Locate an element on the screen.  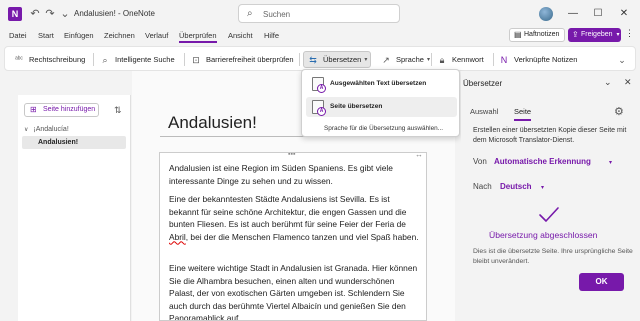
accessibility-check-label: Barrierefreiheit überprüfen is located at coordinates (250, 59).